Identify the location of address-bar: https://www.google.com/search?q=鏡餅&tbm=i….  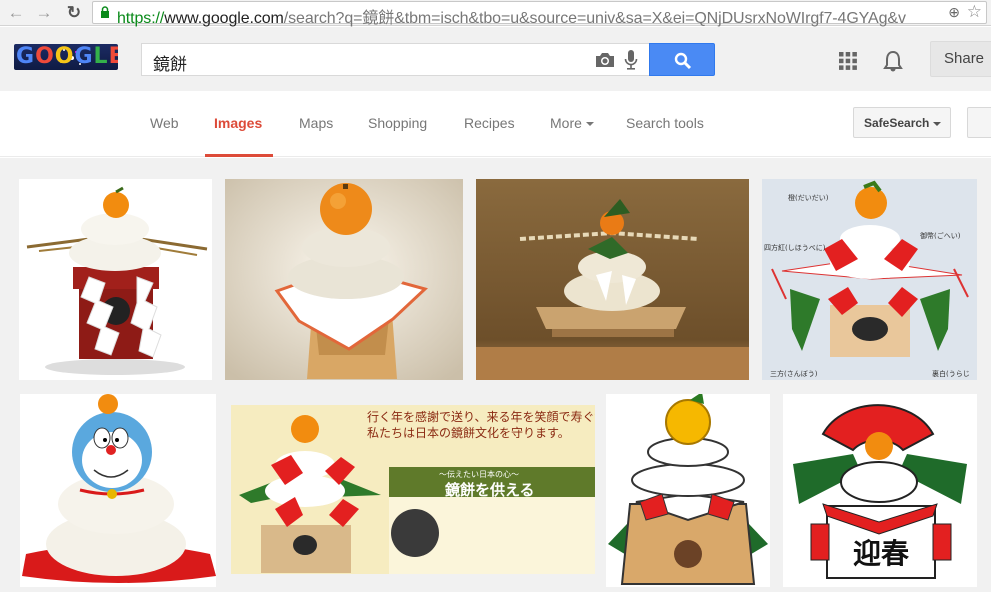
(539, 14).